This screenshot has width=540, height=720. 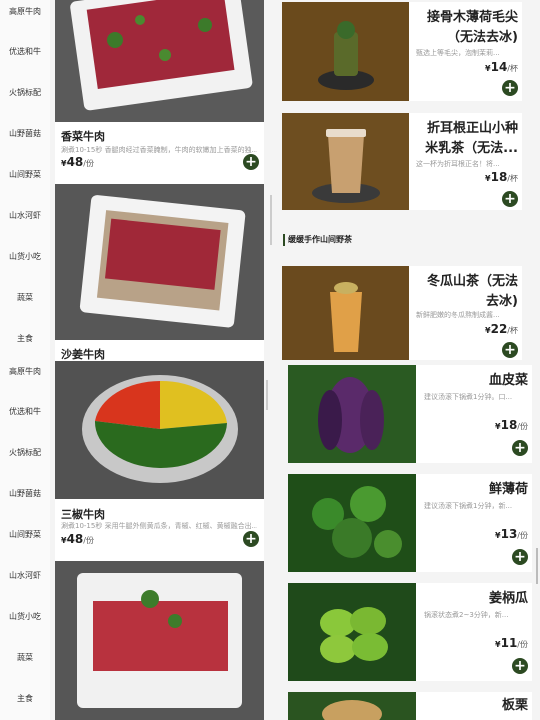 What do you see at coordinates (320, 239) in the screenshot?
I see `section-title: 缓缓手作山间野茶` at bounding box center [320, 239].